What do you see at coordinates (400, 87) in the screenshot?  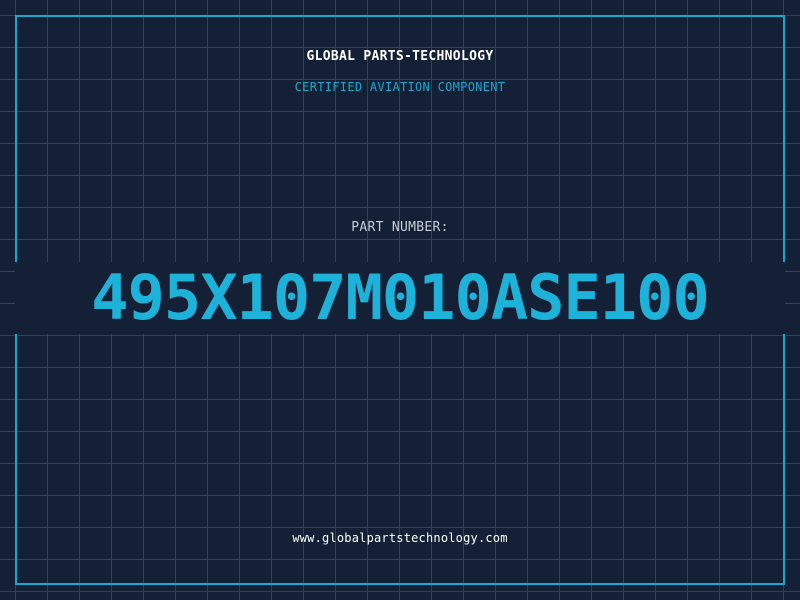 I see `certification-subtitle: CERTIFIED AVIATION COMPONENT` at bounding box center [400, 87].